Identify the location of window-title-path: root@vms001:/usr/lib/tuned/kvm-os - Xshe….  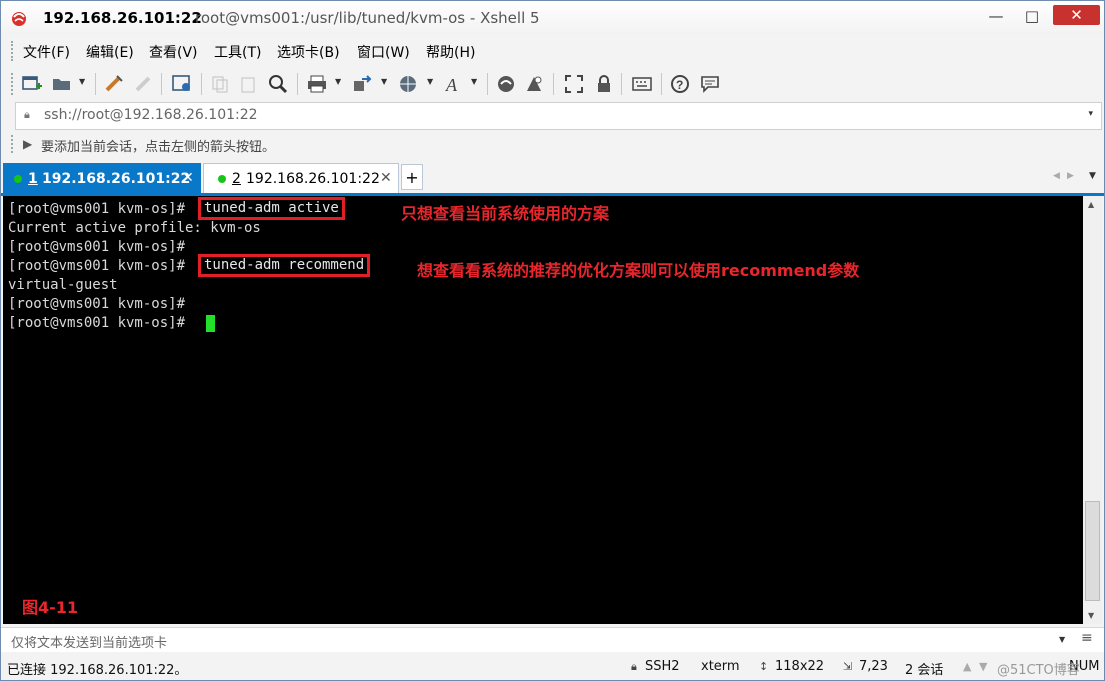
(367, 18).